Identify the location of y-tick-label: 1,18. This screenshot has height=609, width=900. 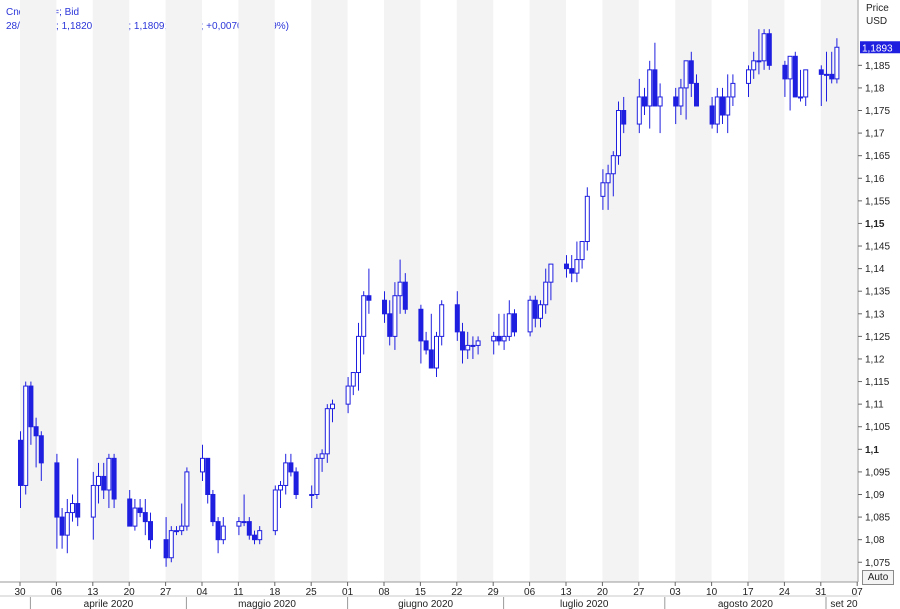
(875, 88).